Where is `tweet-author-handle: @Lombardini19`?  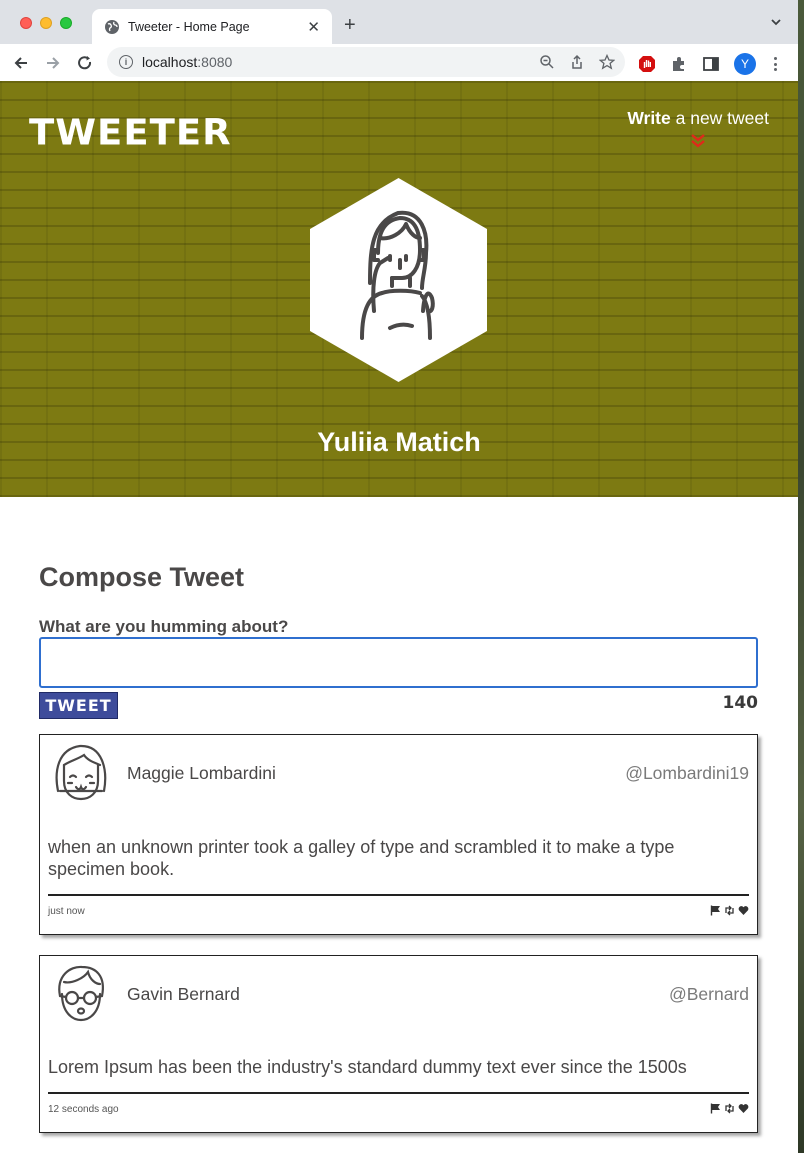
tweet-author-handle: @Lombardini19 is located at coordinates (687, 773).